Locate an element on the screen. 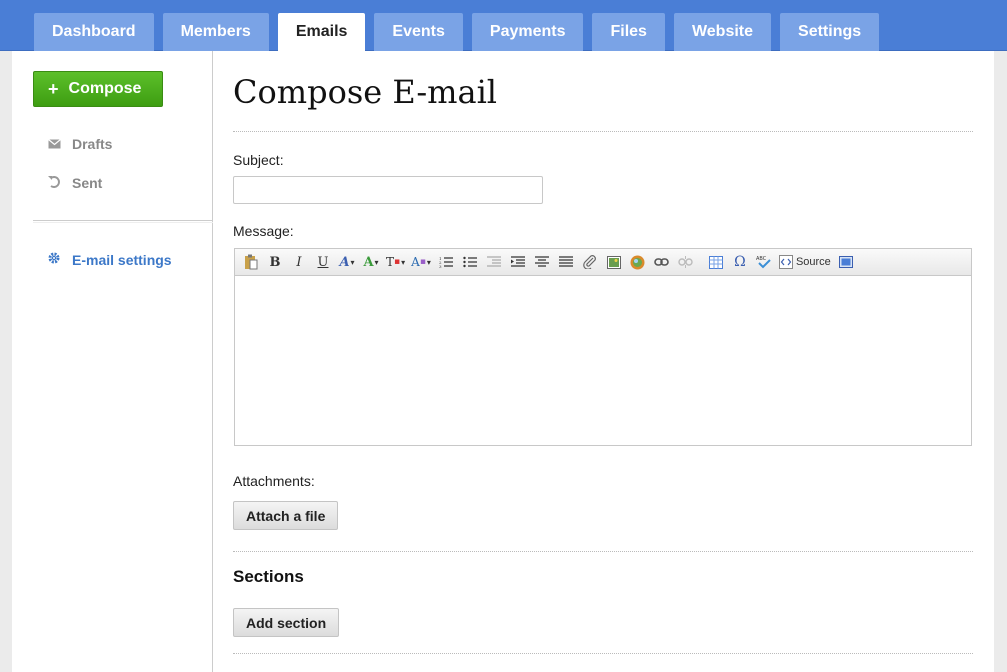 The image size is (1007, 672). source-button: Source is located at coordinates (805, 262).